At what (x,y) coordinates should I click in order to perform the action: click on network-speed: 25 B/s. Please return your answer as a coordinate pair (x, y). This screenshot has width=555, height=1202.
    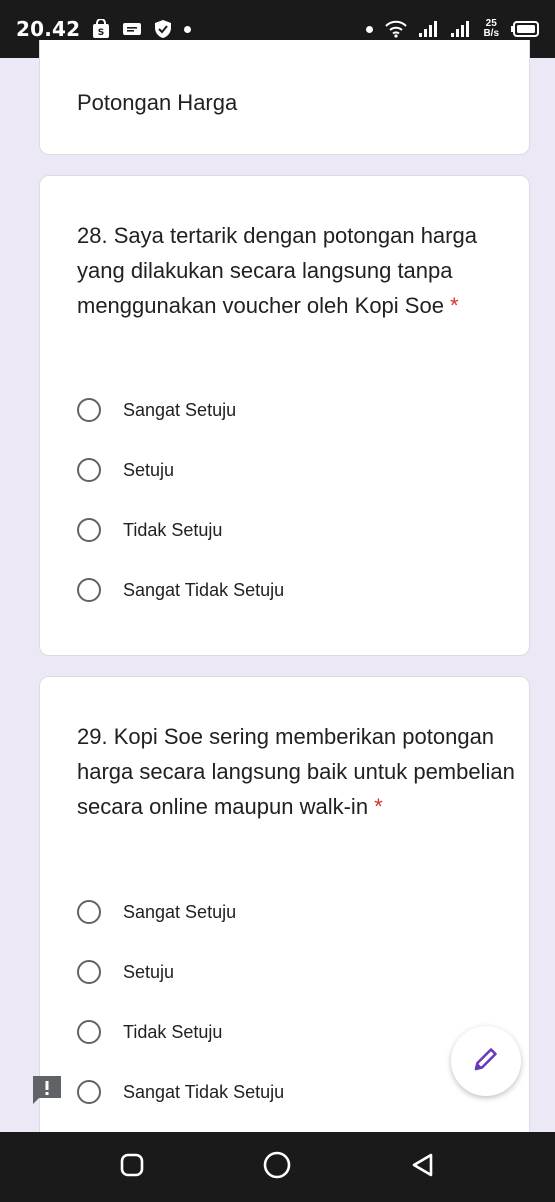
    Looking at the image, I should click on (491, 29).